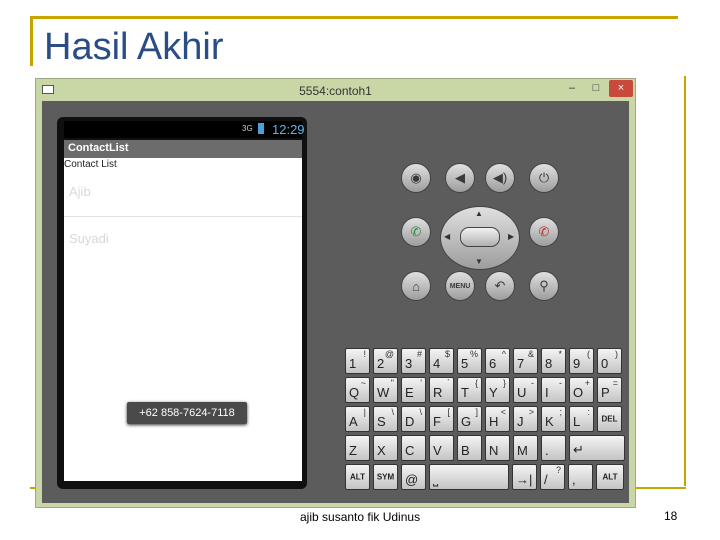  I want to click on call-button: ✆, so click(416, 232).